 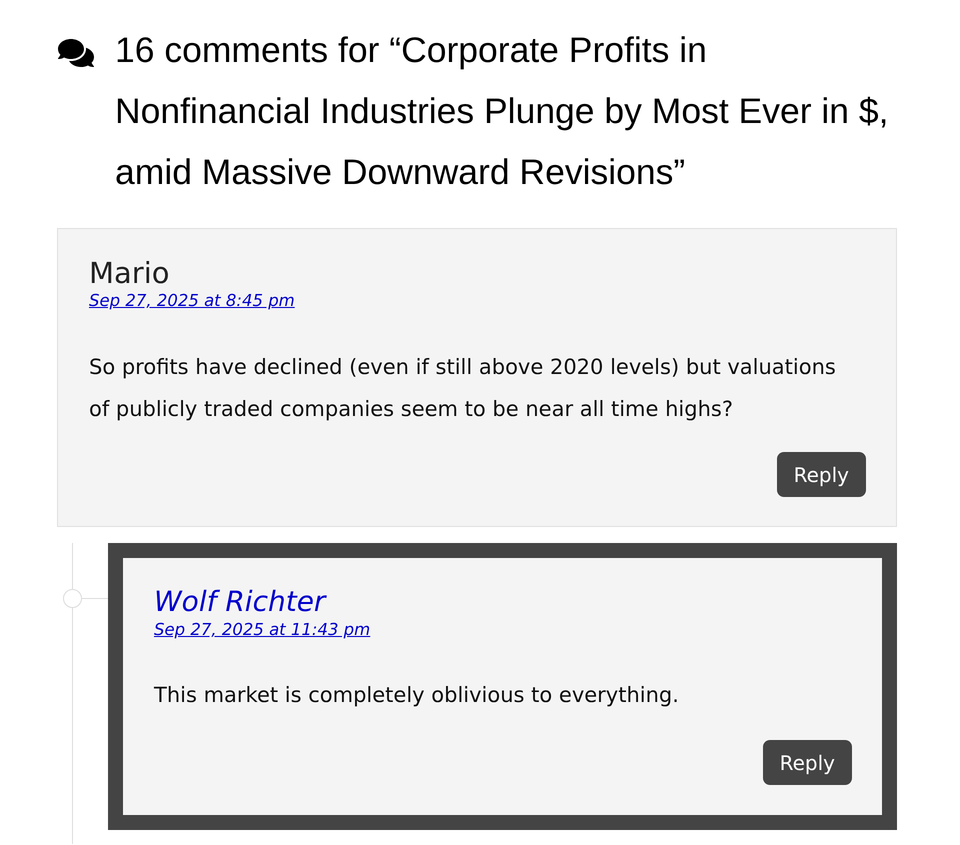 What do you see at coordinates (129, 273) in the screenshot?
I see `commenter-name: Mario` at bounding box center [129, 273].